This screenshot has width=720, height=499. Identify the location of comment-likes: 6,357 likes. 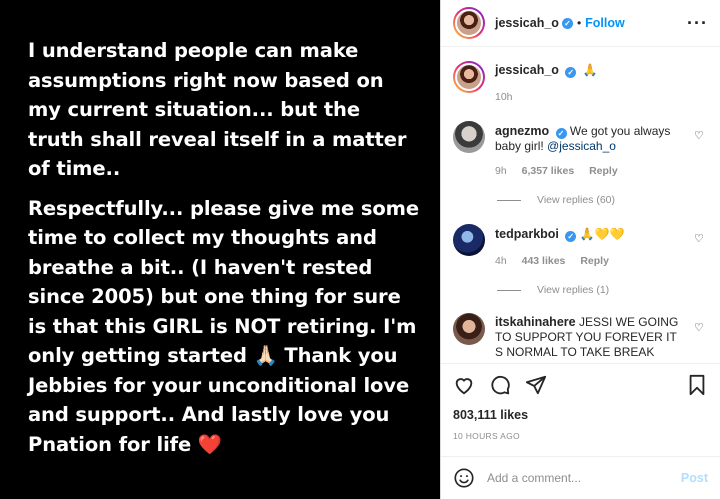
(548, 171).